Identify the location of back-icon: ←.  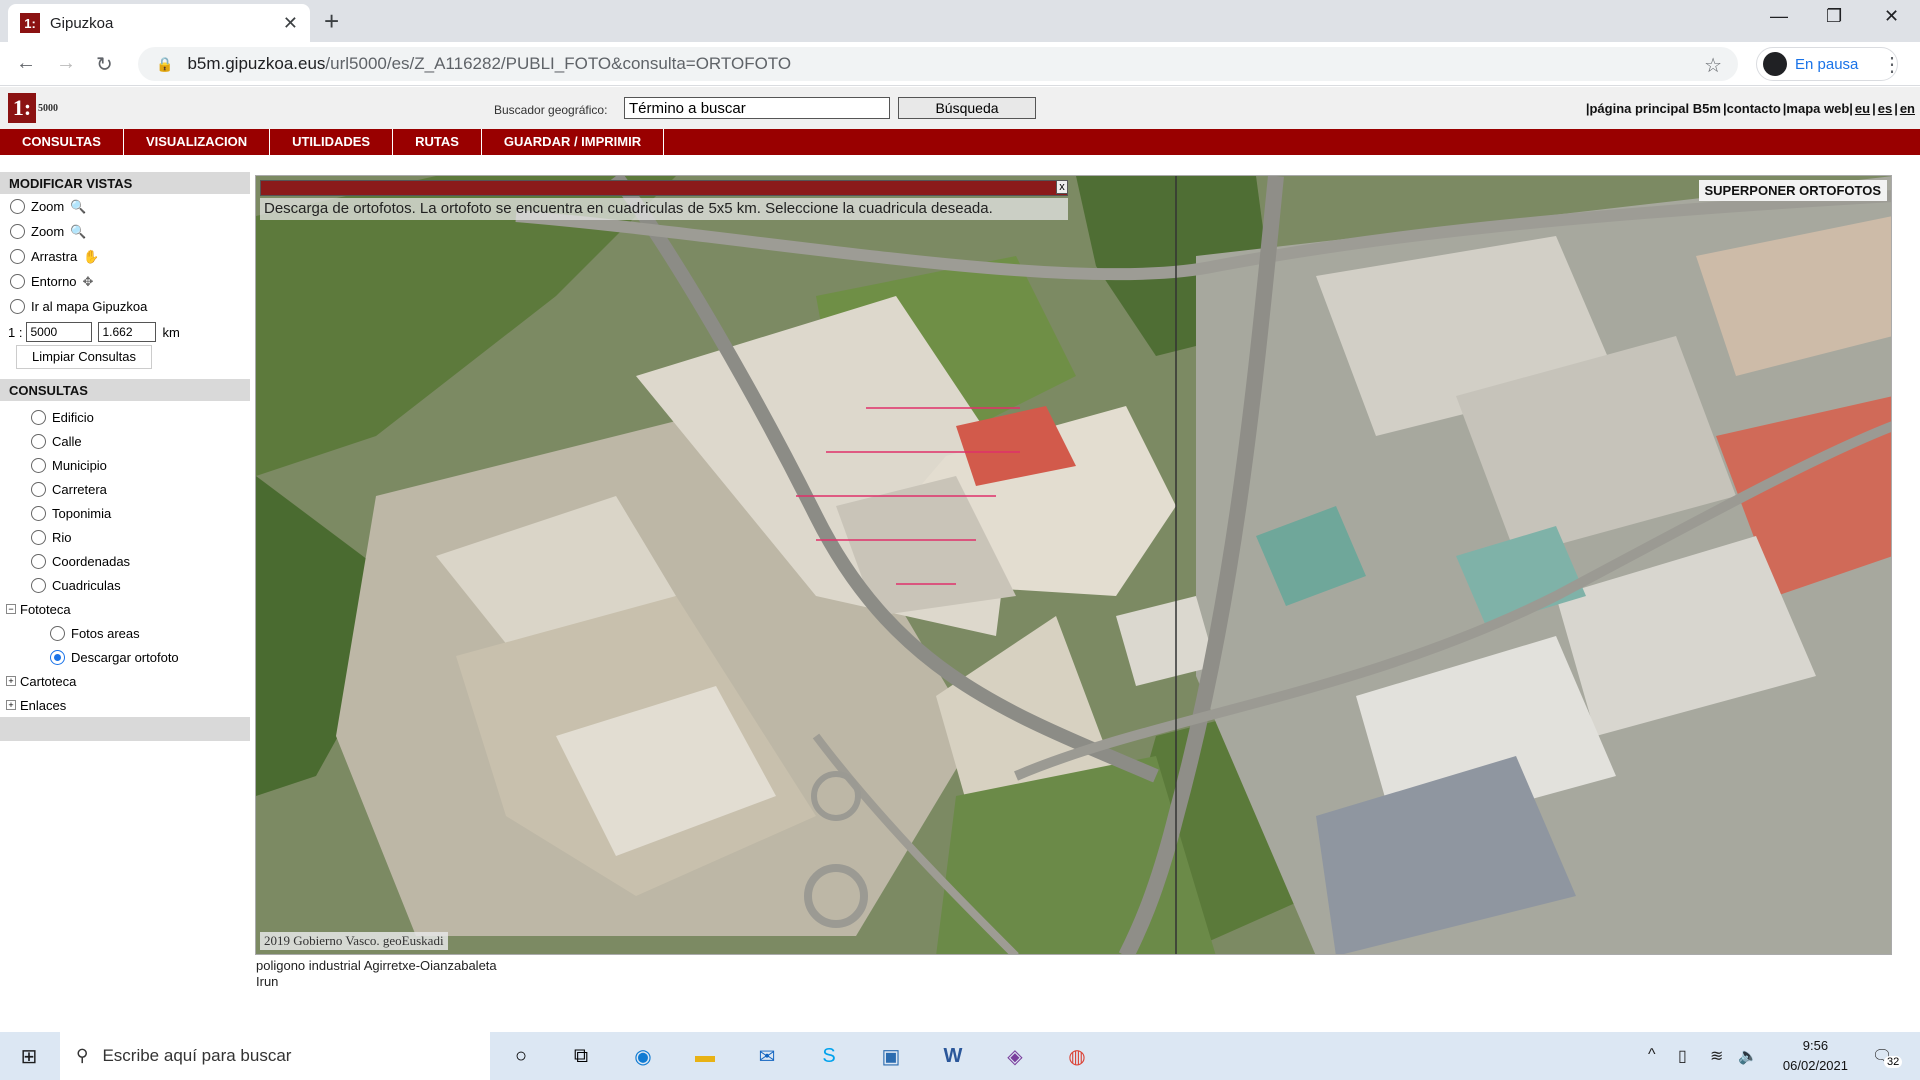
(26, 63).